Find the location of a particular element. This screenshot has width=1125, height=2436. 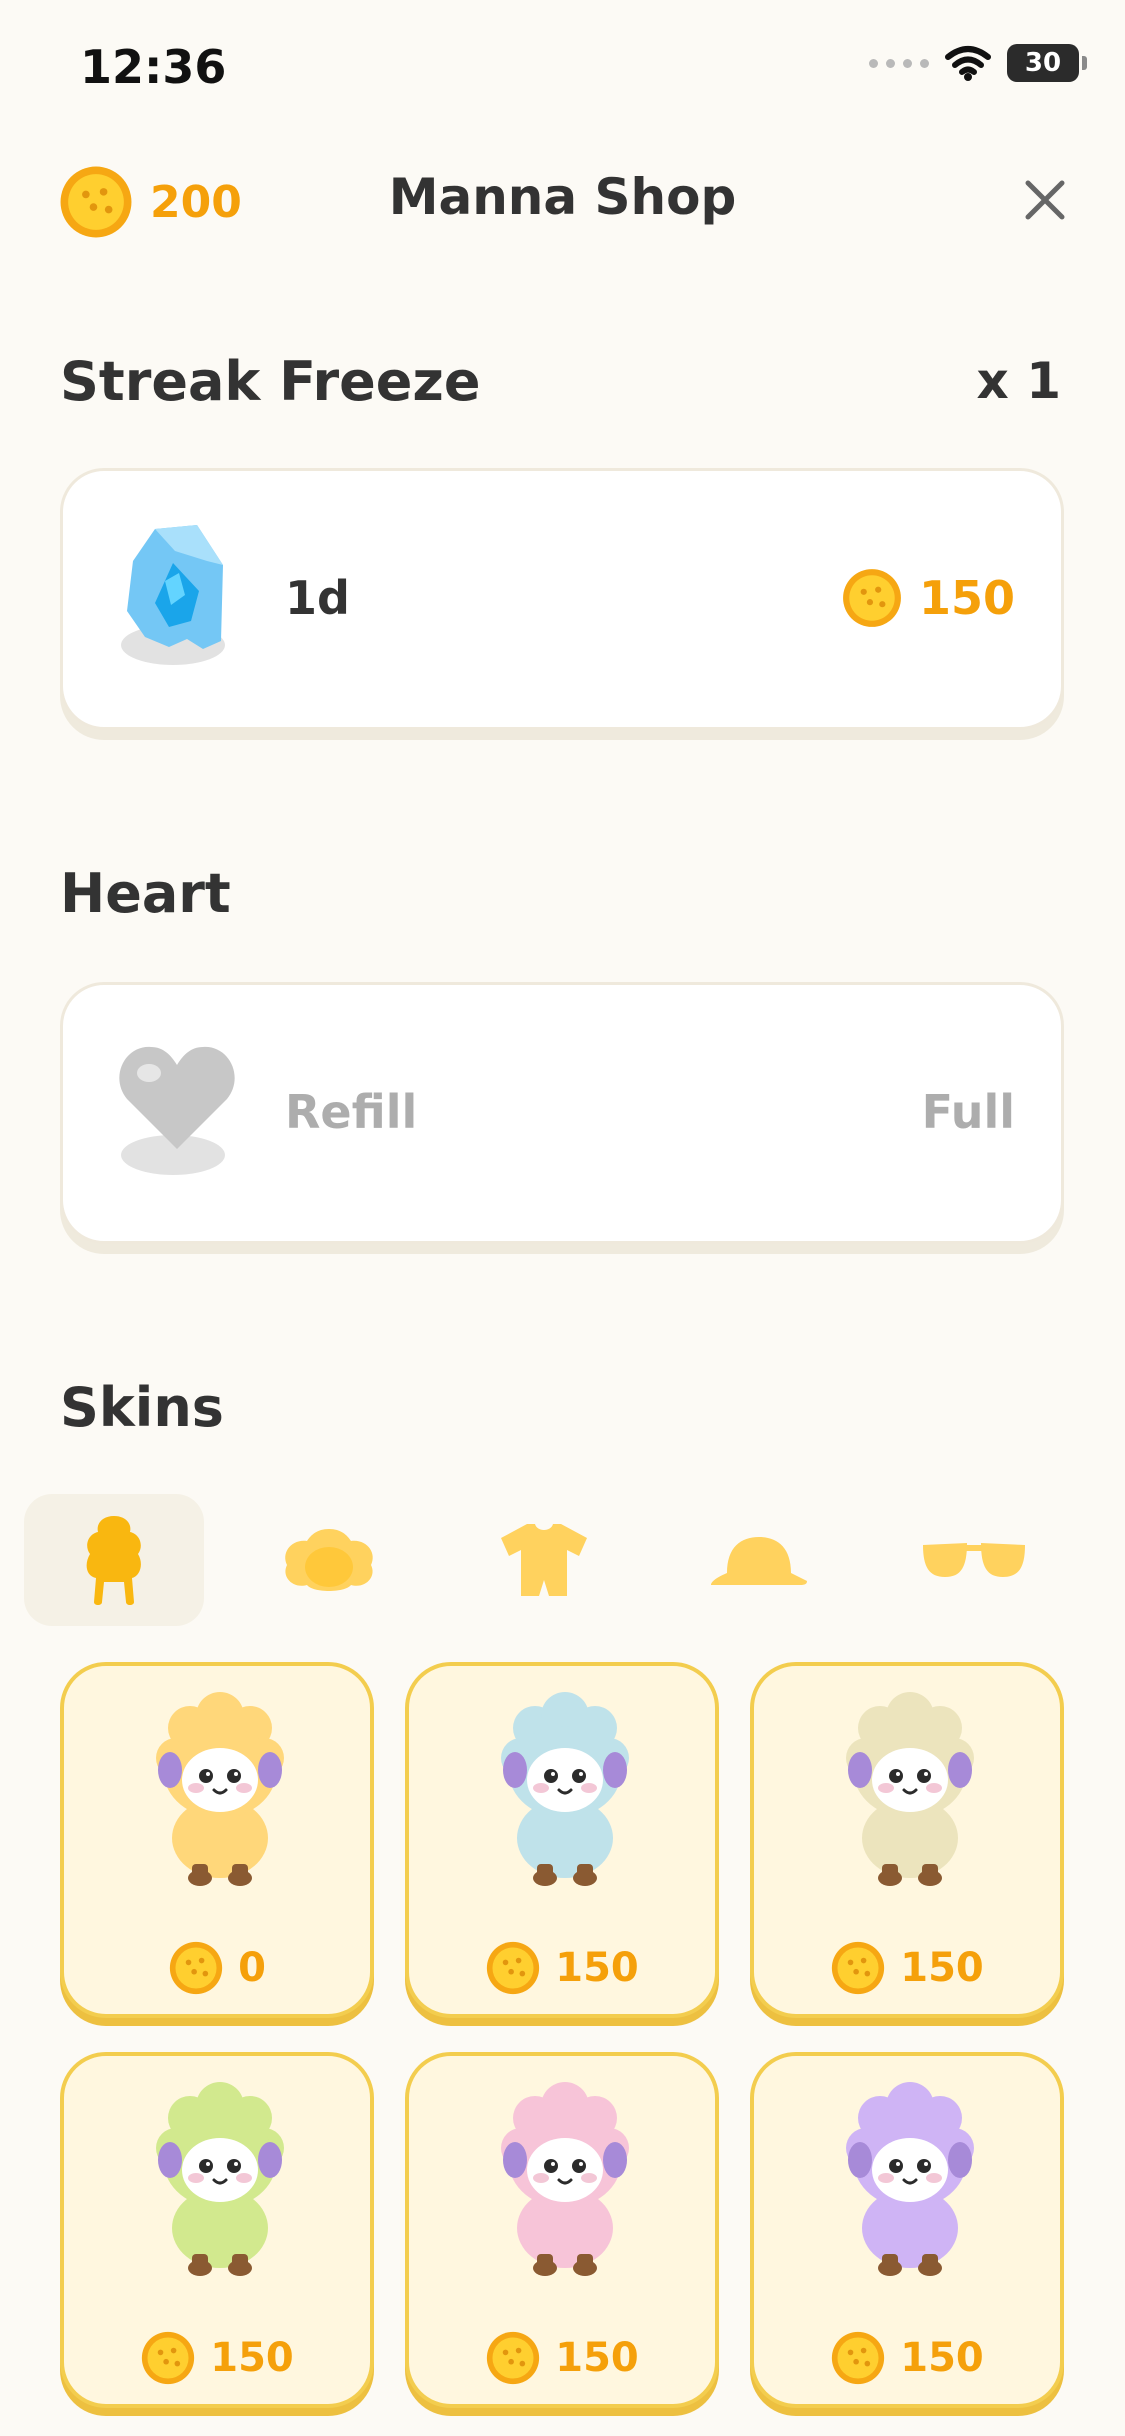

streak-freeze-duration: 1d is located at coordinates (317, 598).